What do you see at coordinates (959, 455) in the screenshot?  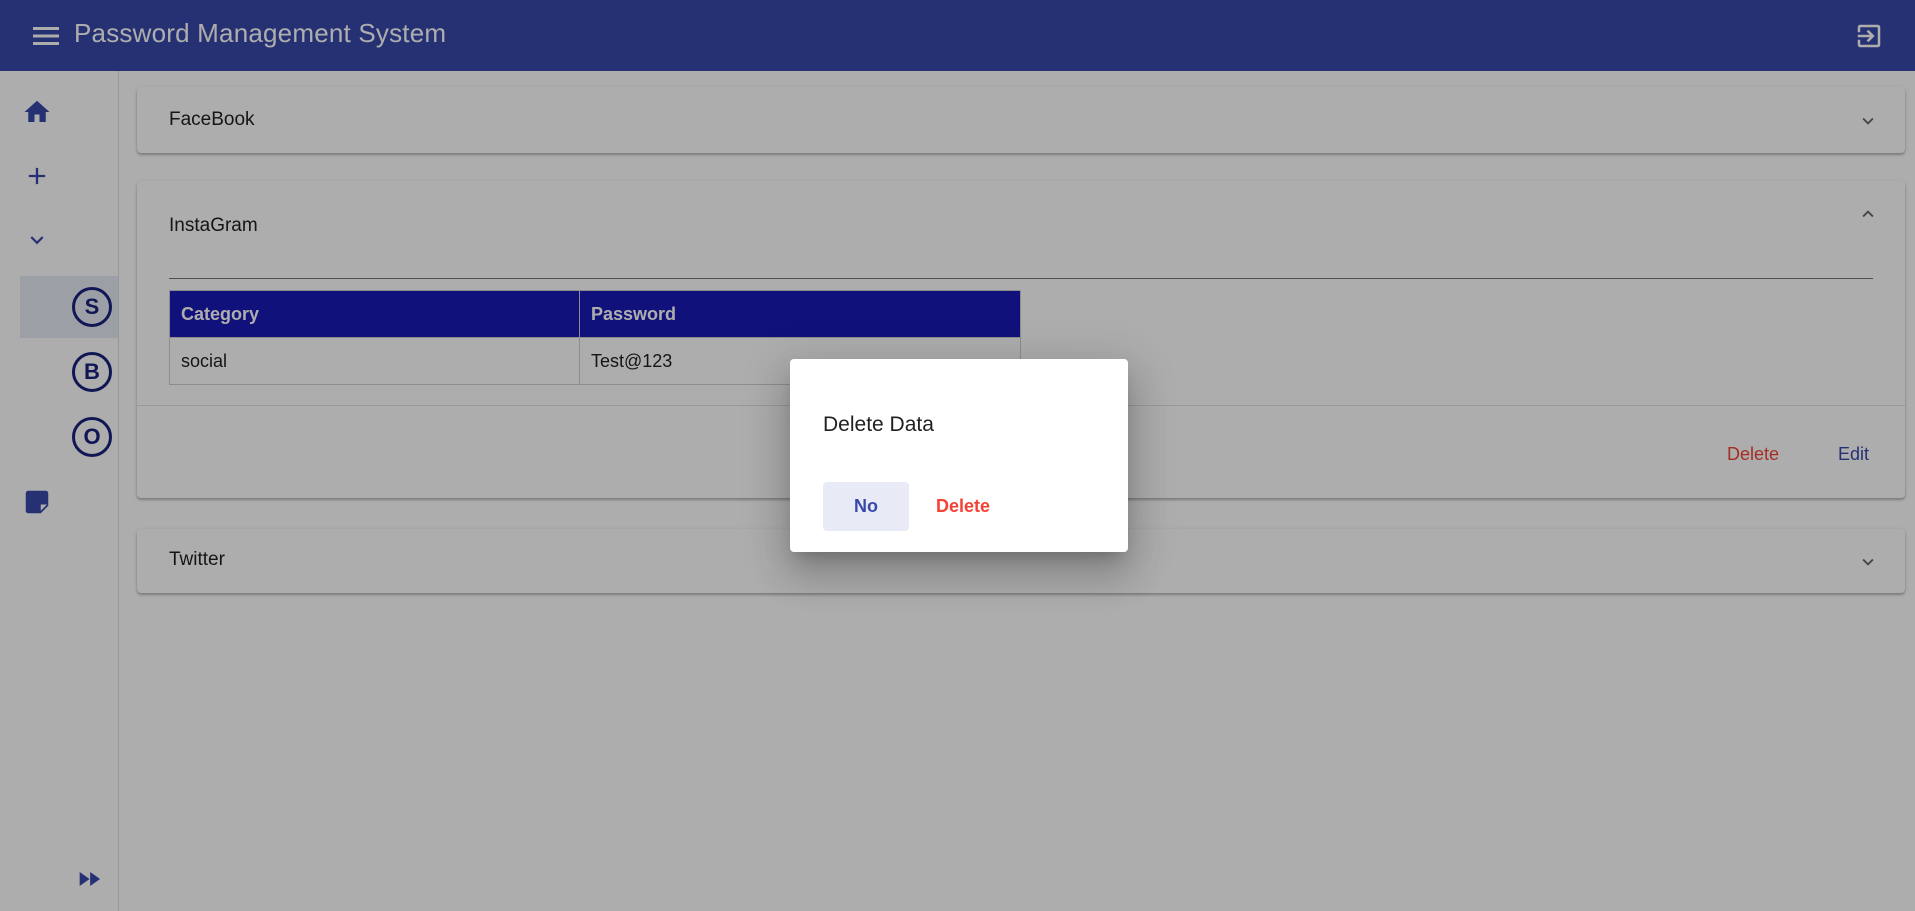 I see `delete-confirm-dialog: Delete Data No Delete` at bounding box center [959, 455].